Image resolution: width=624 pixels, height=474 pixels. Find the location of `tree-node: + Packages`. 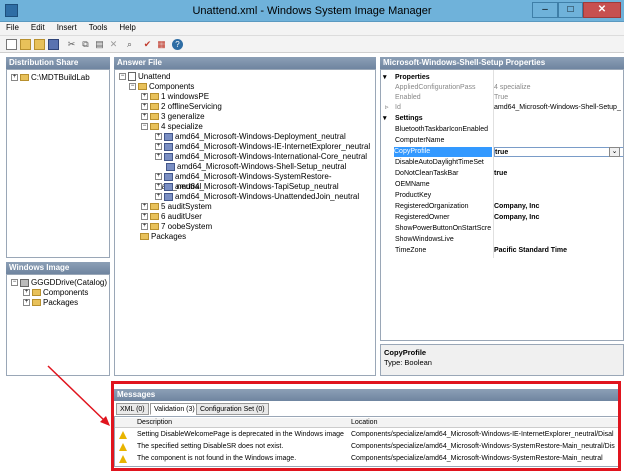

tree-node: + Packages is located at coordinates (50, 303).